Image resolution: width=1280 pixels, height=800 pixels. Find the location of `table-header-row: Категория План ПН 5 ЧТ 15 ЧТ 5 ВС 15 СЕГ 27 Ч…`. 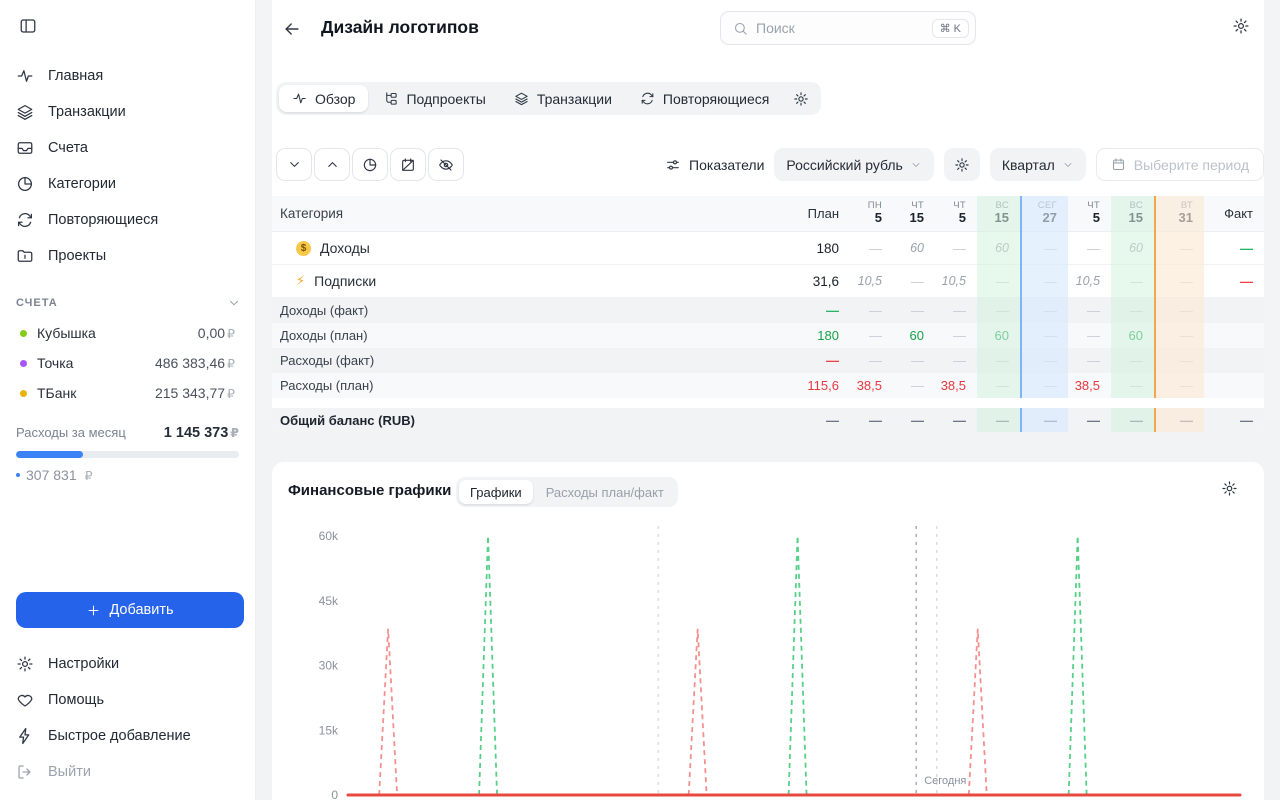

table-header-row: Категория План ПН 5 ЧТ 15 ЧТ 5 ВС 15 СЕГ 27 Ч… is located at coordinates (768, 214).